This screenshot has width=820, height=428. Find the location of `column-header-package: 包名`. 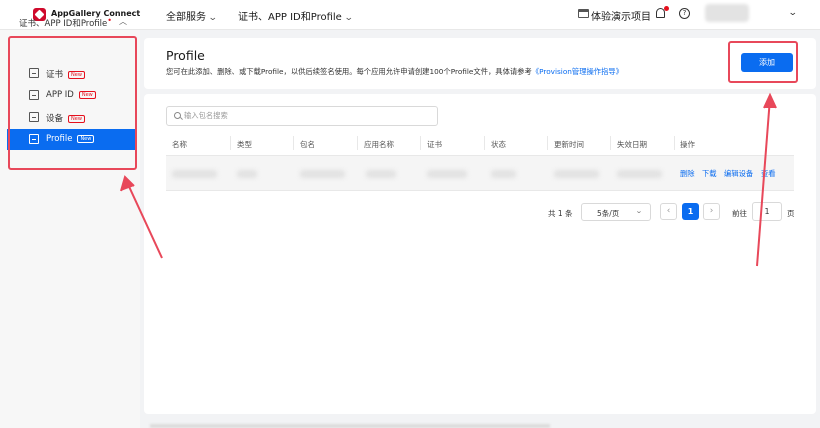

column-header-package: 包名 is located at coordinates (307, 144).